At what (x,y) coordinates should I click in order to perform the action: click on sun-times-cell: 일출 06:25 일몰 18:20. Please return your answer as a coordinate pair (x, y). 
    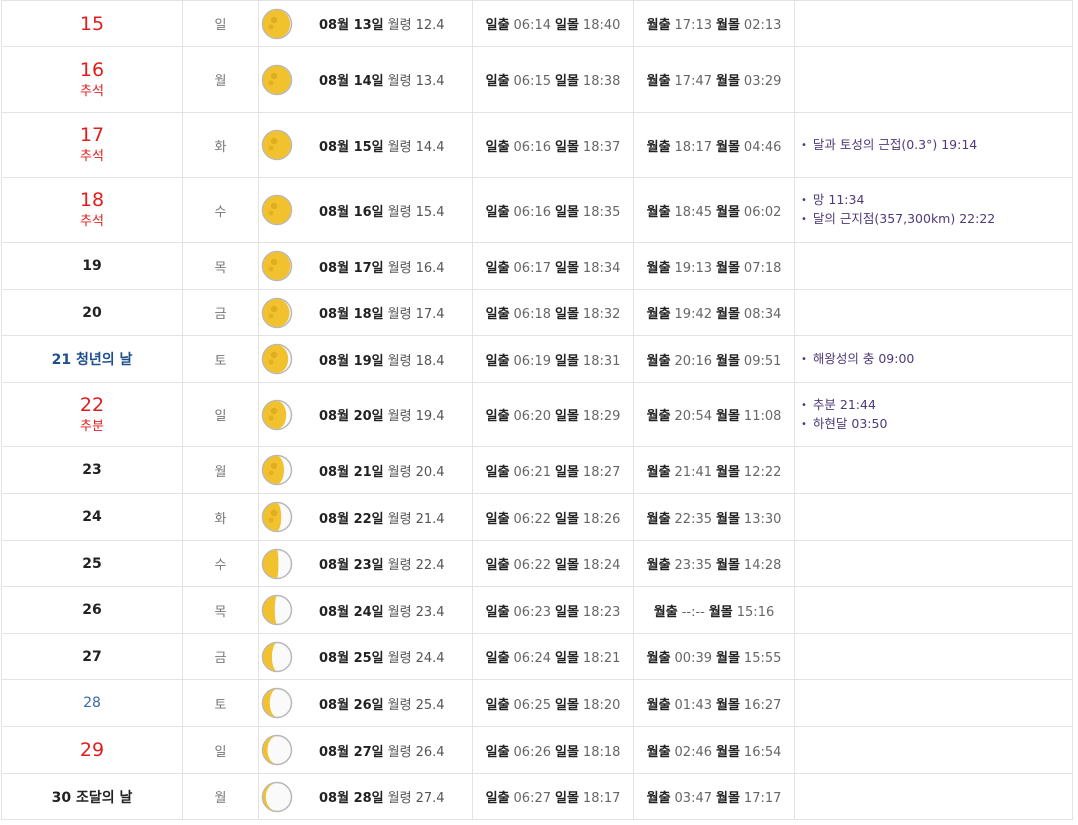
    Looking at the image, I should click on (553, 703).